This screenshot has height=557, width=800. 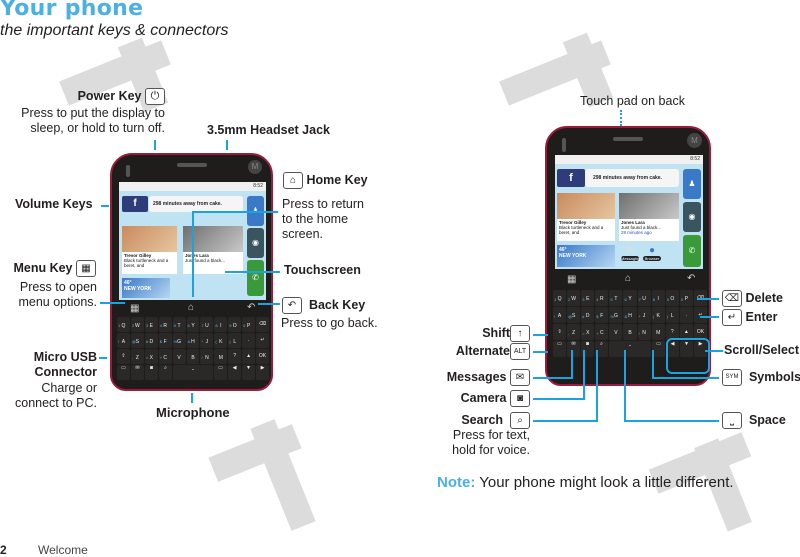 What do you see at coordinates (520, 333) in the screenshot?
I see `shift-icon: ↑` at bounding box center [520, 333].